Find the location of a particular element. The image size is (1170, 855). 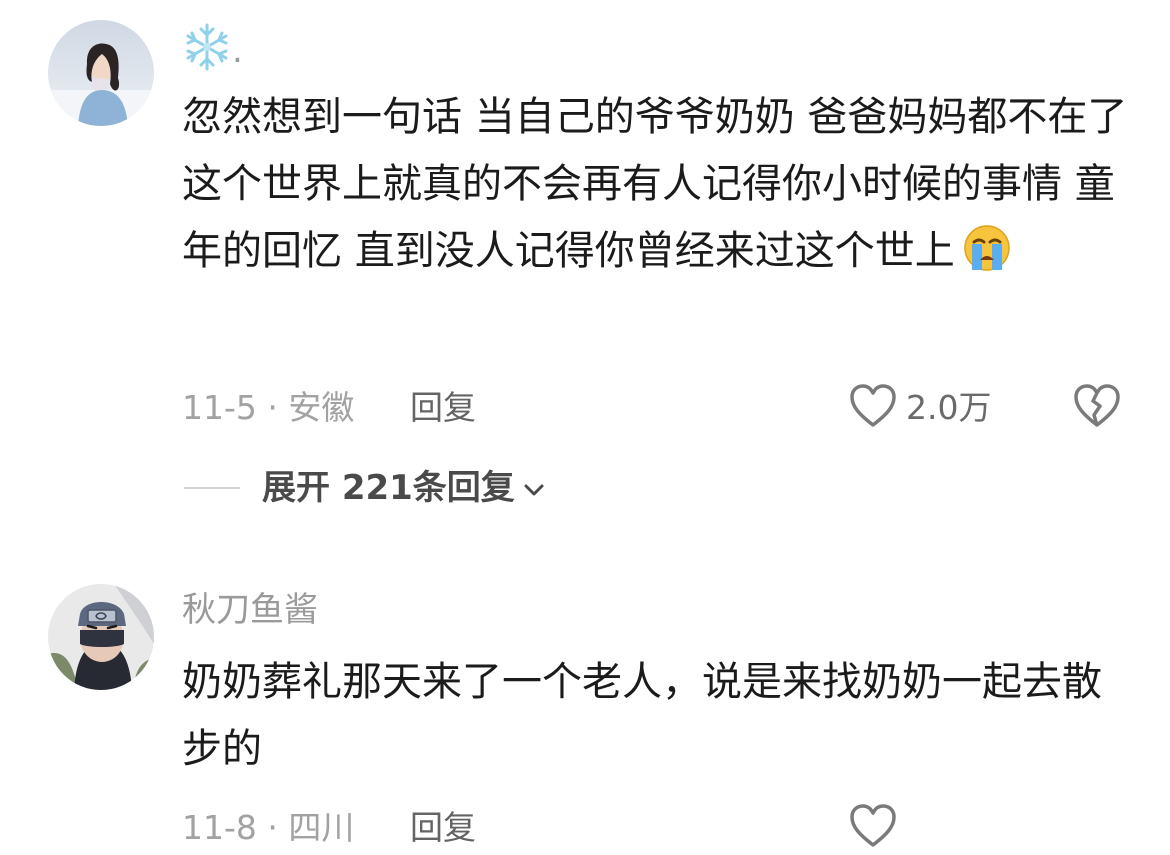

username: 秋刀鱼酱 is located at coordinates (250, 610).